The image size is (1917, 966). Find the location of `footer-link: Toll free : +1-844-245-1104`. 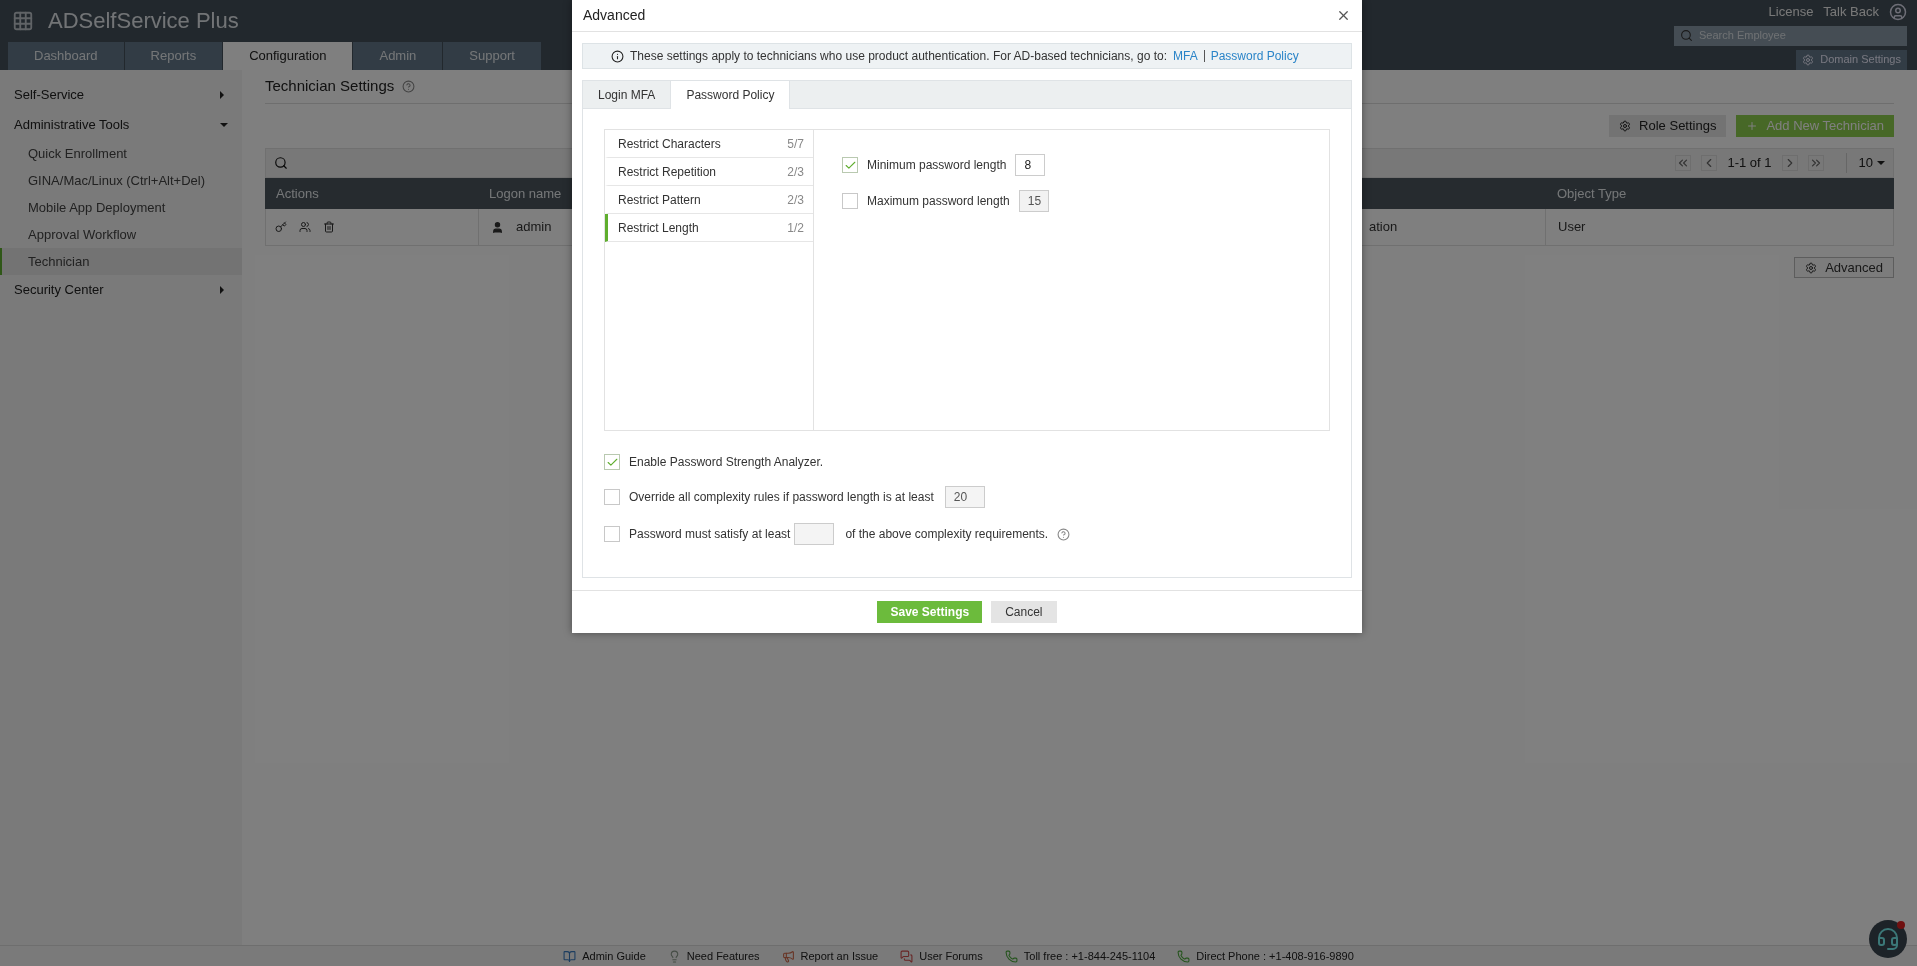

footer-link: Toll free : +1-844-245-1104 is located at coordinates (1080, 956).